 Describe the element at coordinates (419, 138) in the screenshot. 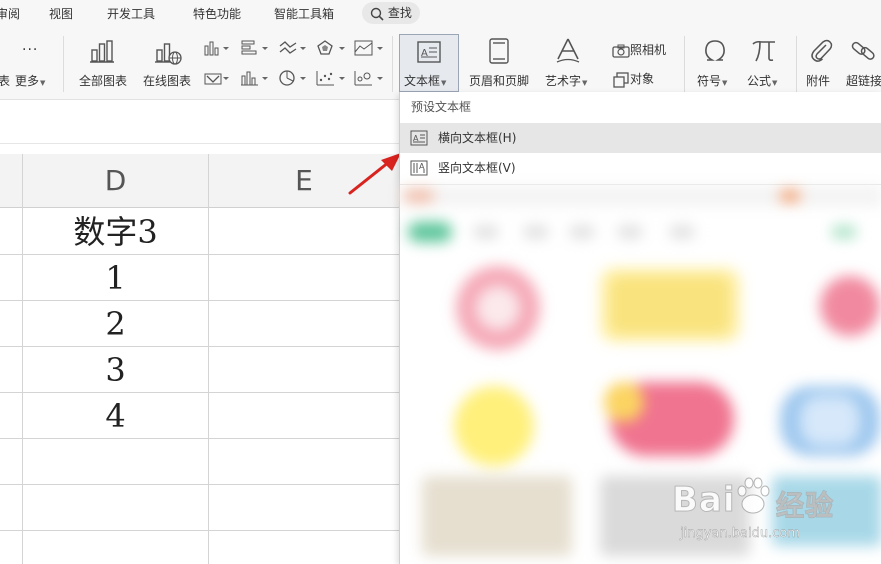

I see `horizontal-textbox-icon: A` at that location.